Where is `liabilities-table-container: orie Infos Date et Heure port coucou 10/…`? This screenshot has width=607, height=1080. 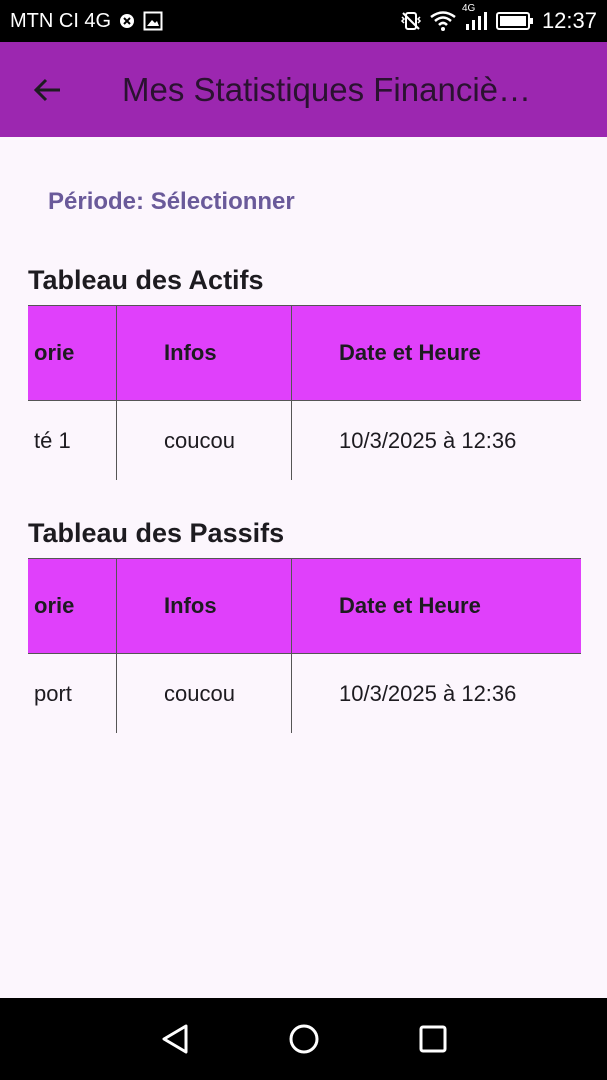
liabilities-table-container: orie Infos Date et Heure port coucou 10/… is located at coordinates (304, 645).